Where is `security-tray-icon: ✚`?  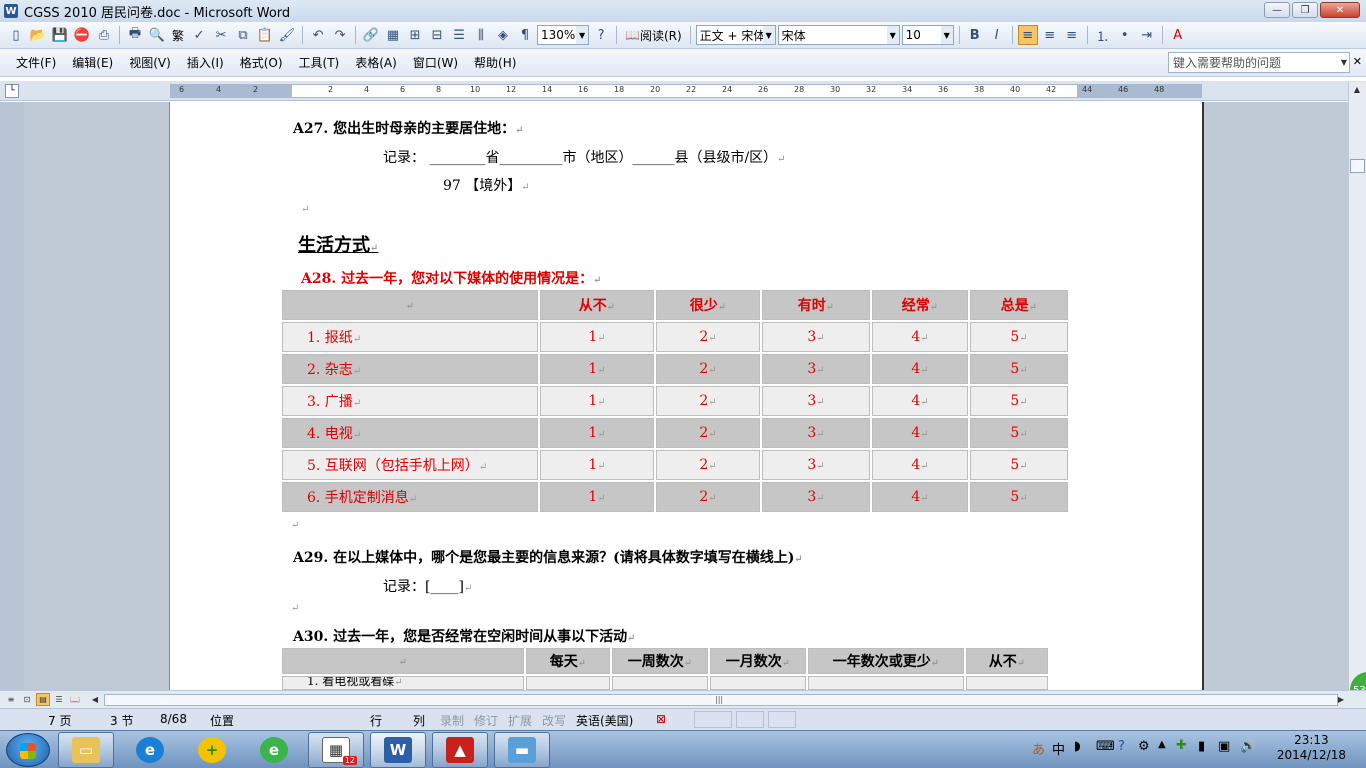 security-tray-icon: ✚ is located at coordinates (1181, 745).